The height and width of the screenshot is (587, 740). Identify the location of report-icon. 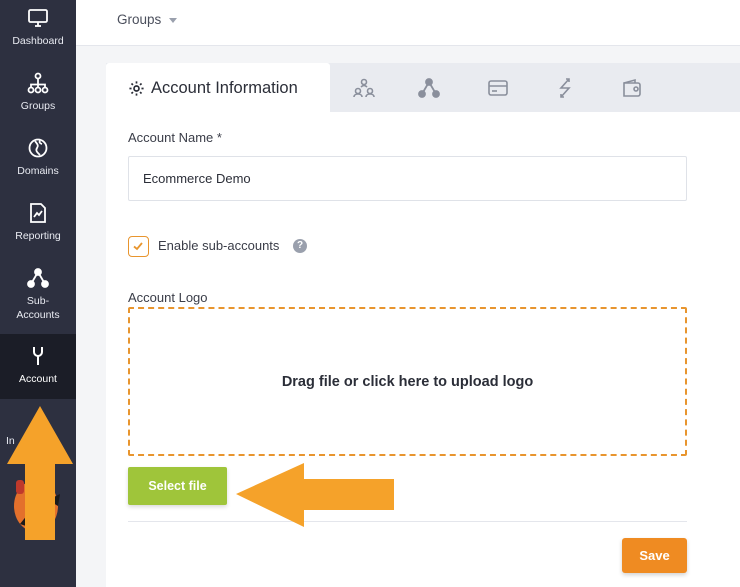
(38, 213).